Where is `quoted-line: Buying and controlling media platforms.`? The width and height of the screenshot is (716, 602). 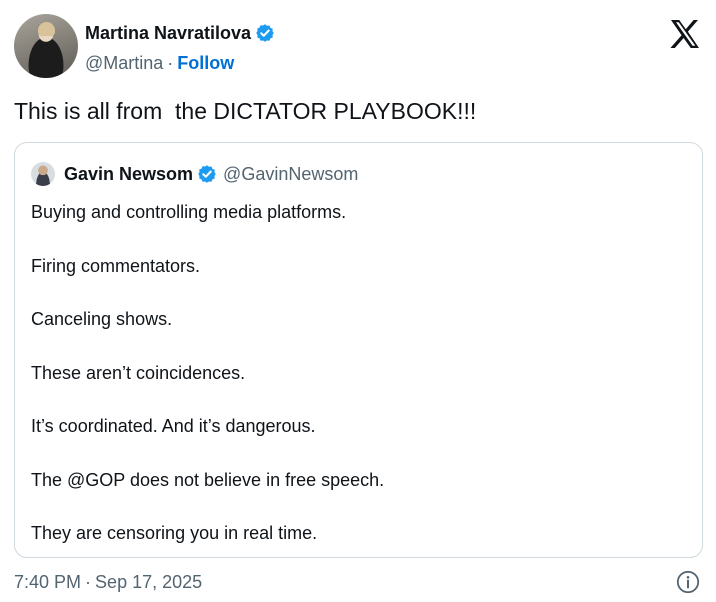 quoted-line: Buying and controlling media platforms. is located at coordinates (189, 212).